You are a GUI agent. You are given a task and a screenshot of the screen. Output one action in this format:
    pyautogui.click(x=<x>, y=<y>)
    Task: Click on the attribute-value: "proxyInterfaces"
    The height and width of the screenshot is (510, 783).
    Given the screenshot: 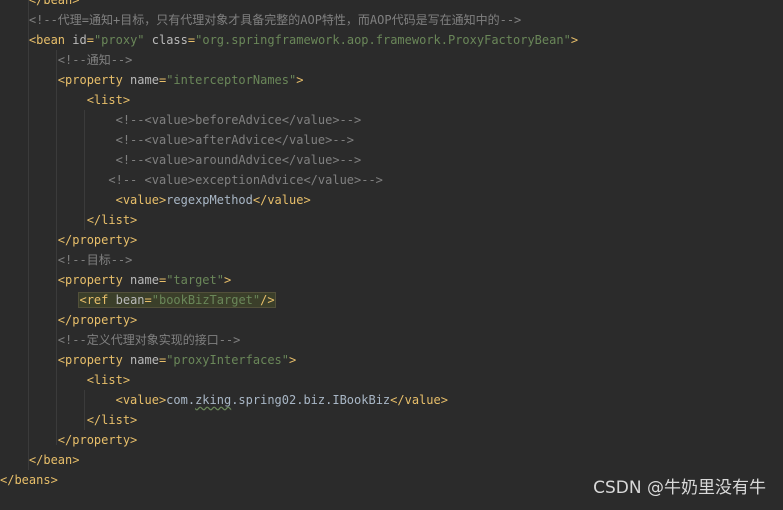 What is the action you would take?
    pyautogui.click(x=228, y=360)
    